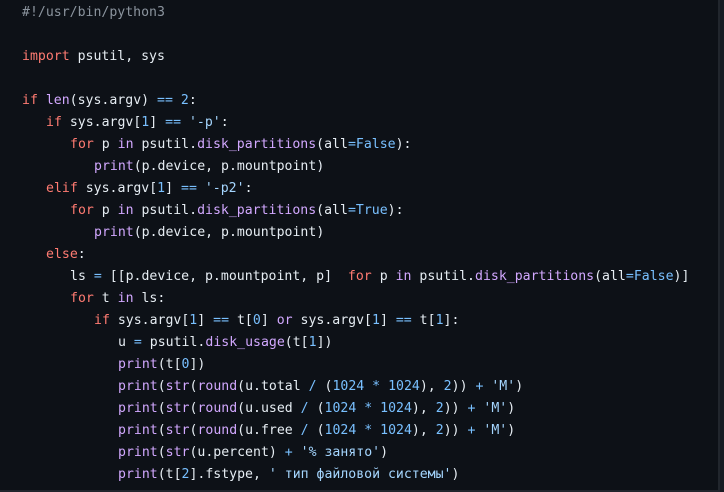 The height and width of the screenshot is (492, 724). What do you see at coordinates (82, 210) in the screenshot?
I see `code-token: for` at bounding box center [82, 210].